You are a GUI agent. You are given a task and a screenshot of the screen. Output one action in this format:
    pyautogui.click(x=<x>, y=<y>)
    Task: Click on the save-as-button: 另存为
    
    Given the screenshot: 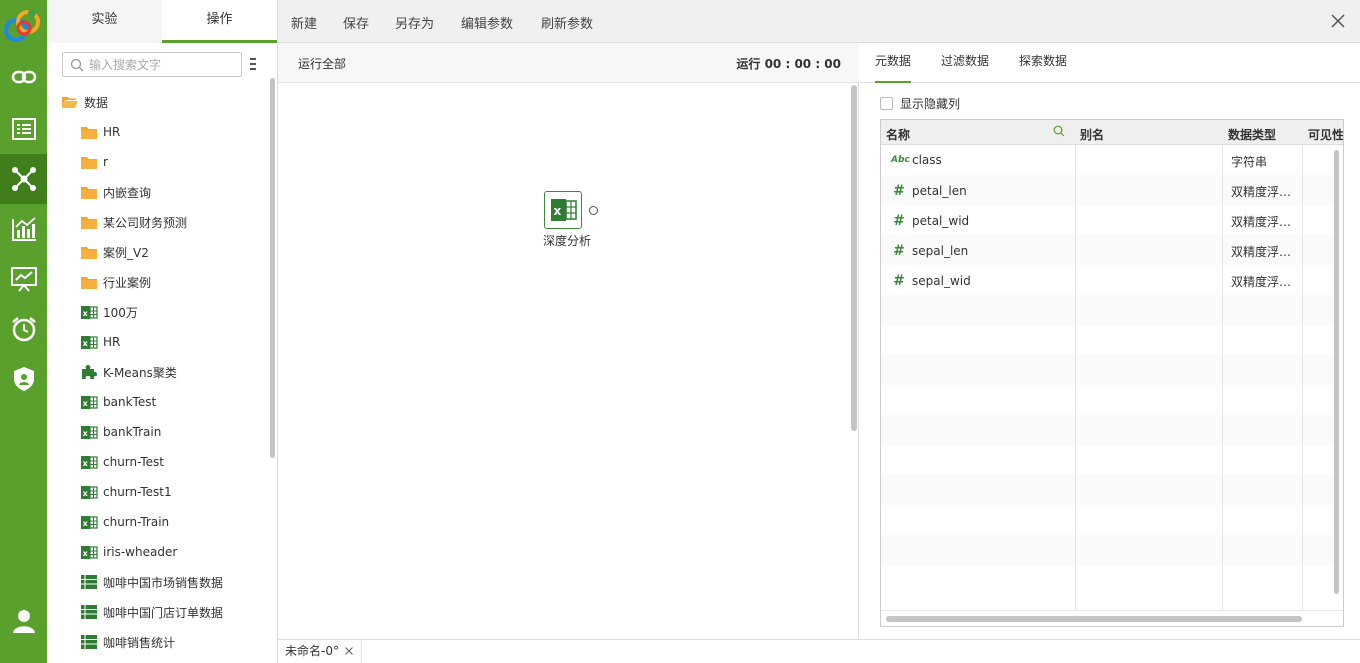 What is the action you would take?
    pyautogui.click(x=414, y=22)
    